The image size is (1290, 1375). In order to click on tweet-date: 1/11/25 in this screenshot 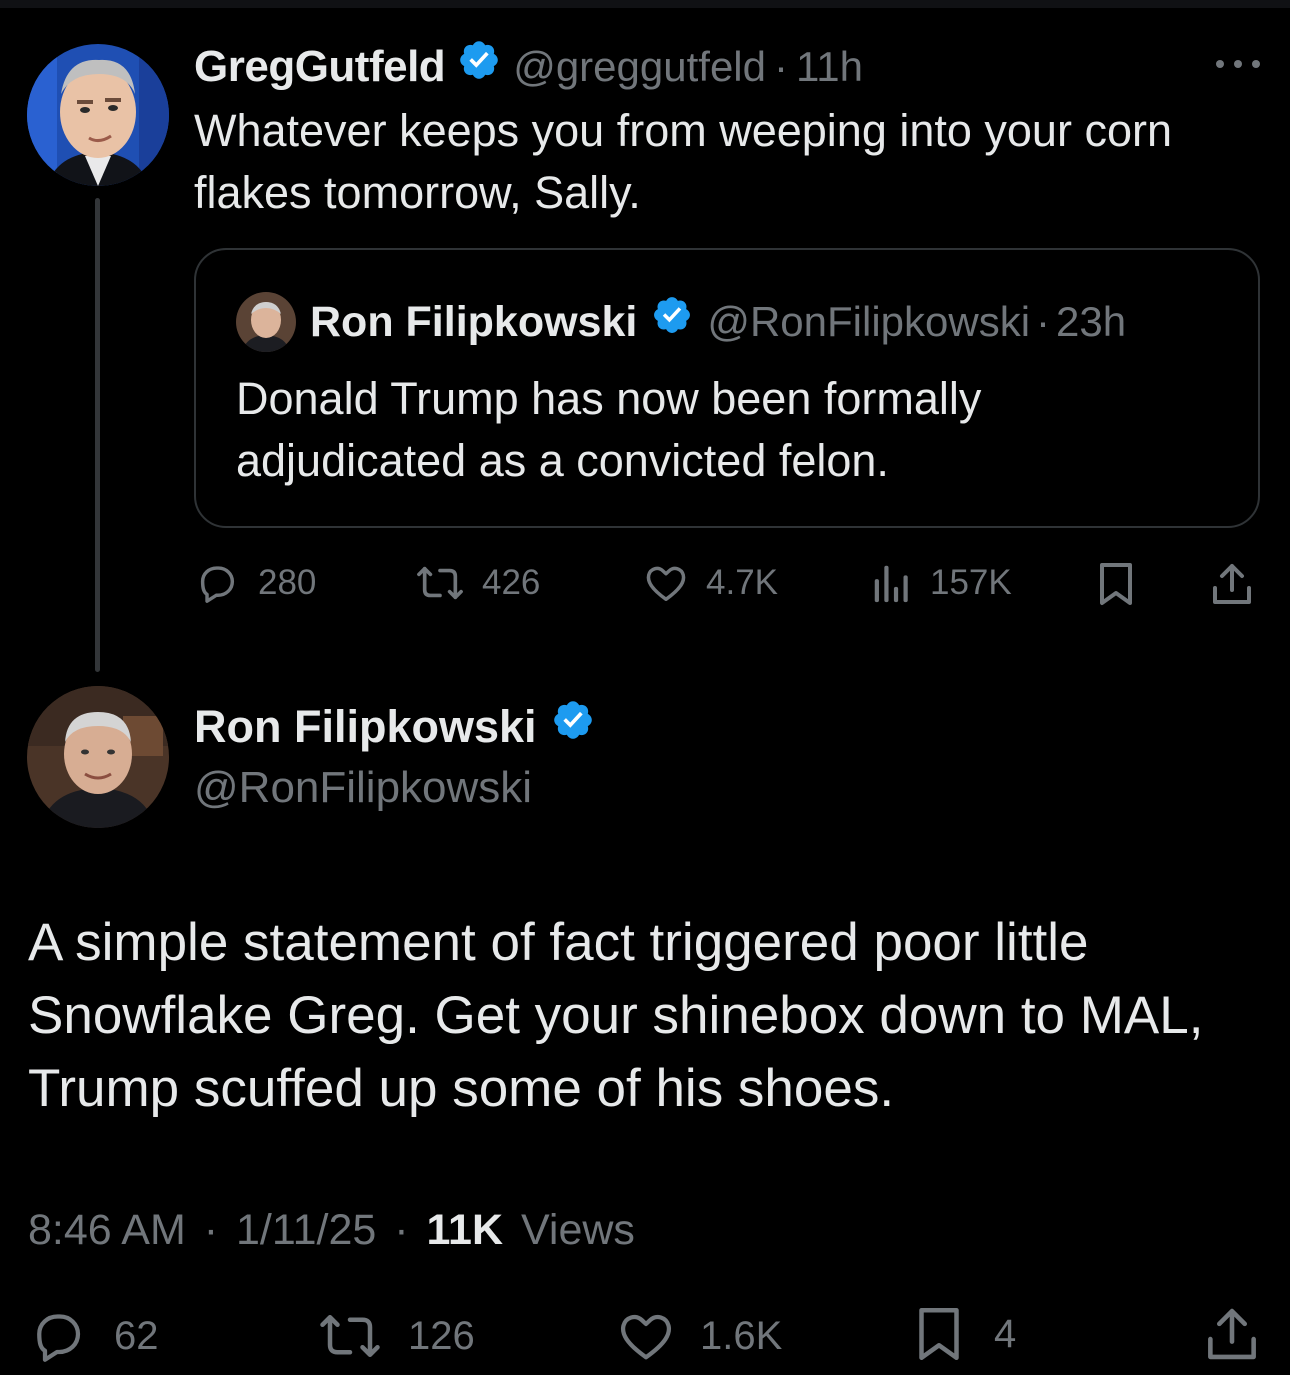, I will do `click(306, 1230)`.